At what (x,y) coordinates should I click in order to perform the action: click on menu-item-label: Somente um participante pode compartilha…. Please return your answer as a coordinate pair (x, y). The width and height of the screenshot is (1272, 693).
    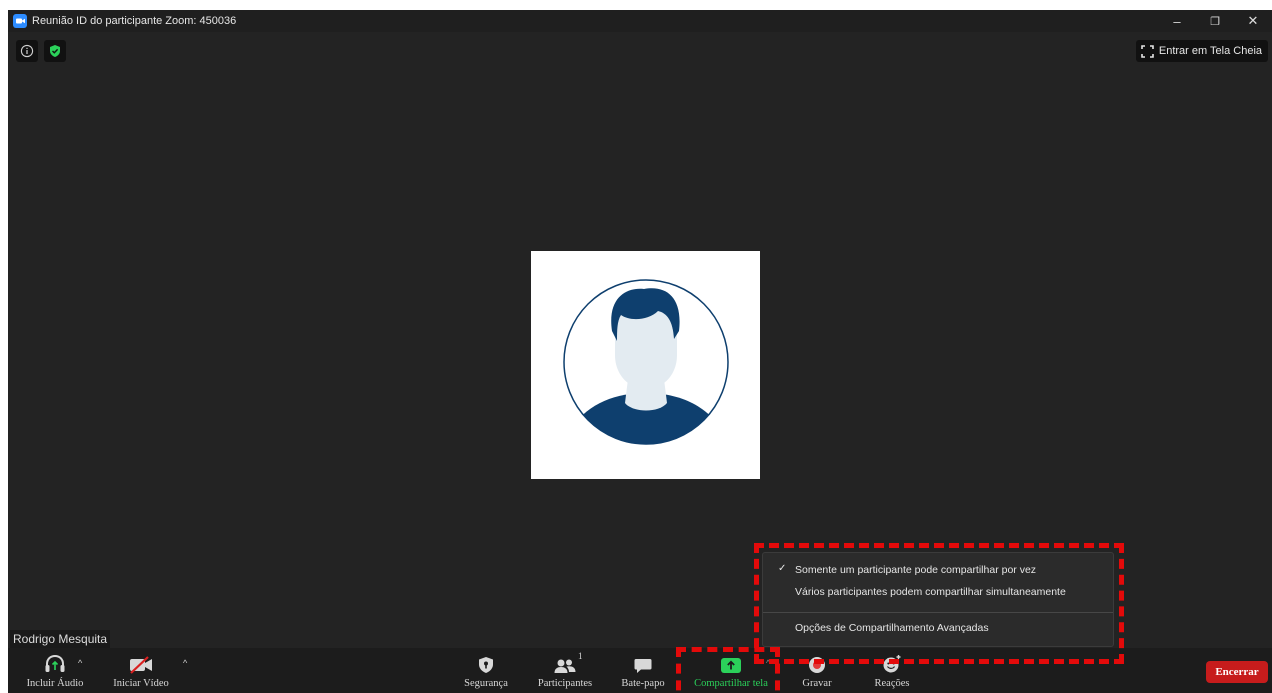
    Looking at the image, I should click on (916, 570).